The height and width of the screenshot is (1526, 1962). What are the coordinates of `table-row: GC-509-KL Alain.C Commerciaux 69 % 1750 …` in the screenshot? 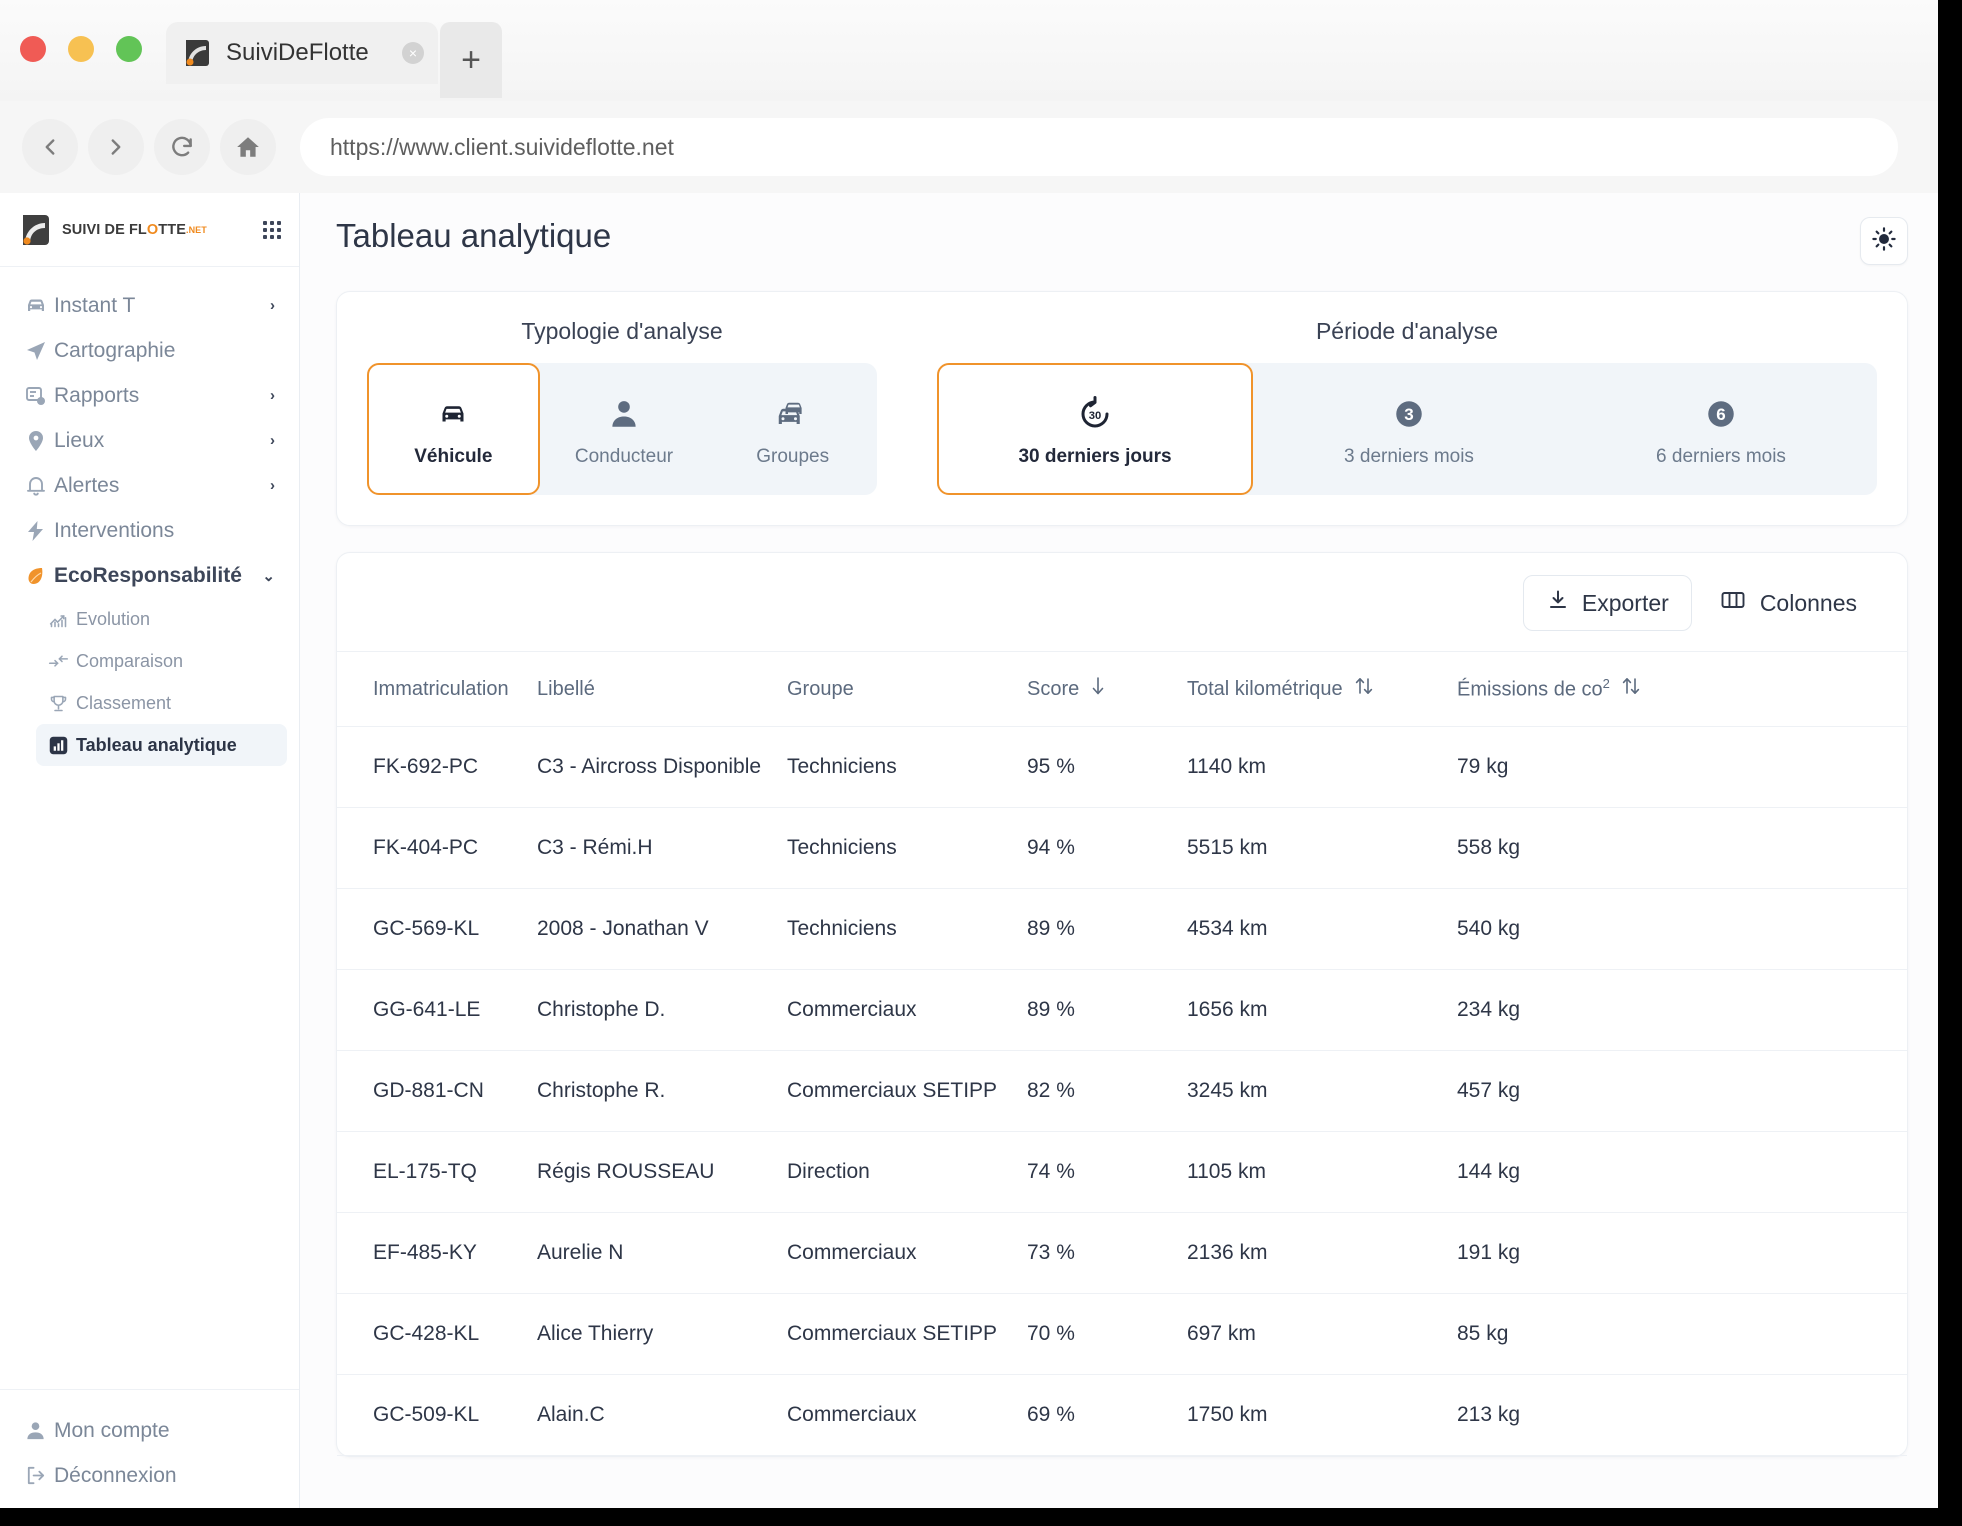 It's located at (1122, 1415).